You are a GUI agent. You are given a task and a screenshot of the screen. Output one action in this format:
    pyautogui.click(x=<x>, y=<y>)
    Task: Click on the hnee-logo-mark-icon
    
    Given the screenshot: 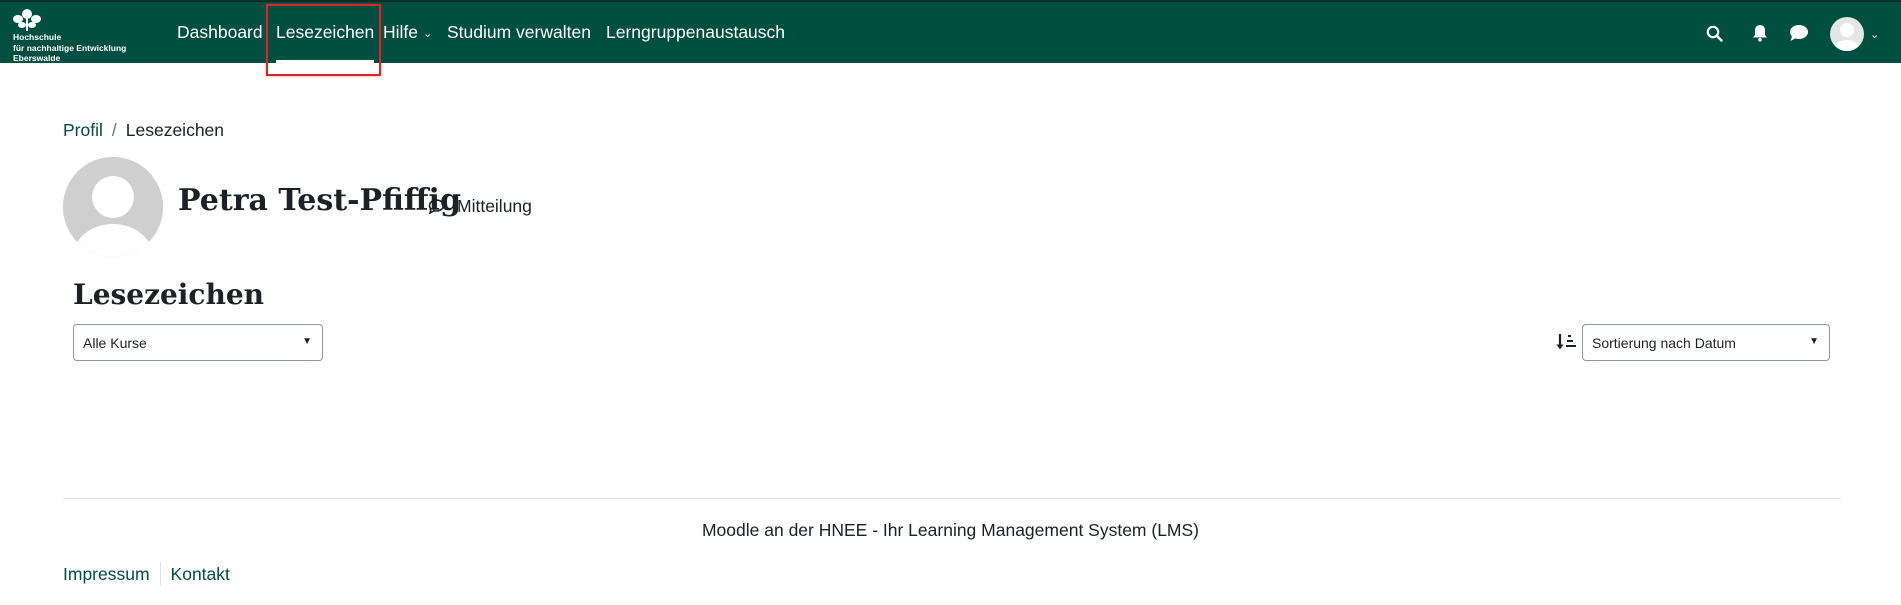 What is the action you would take?
    pyautogui.click(x=27, y=20)
    